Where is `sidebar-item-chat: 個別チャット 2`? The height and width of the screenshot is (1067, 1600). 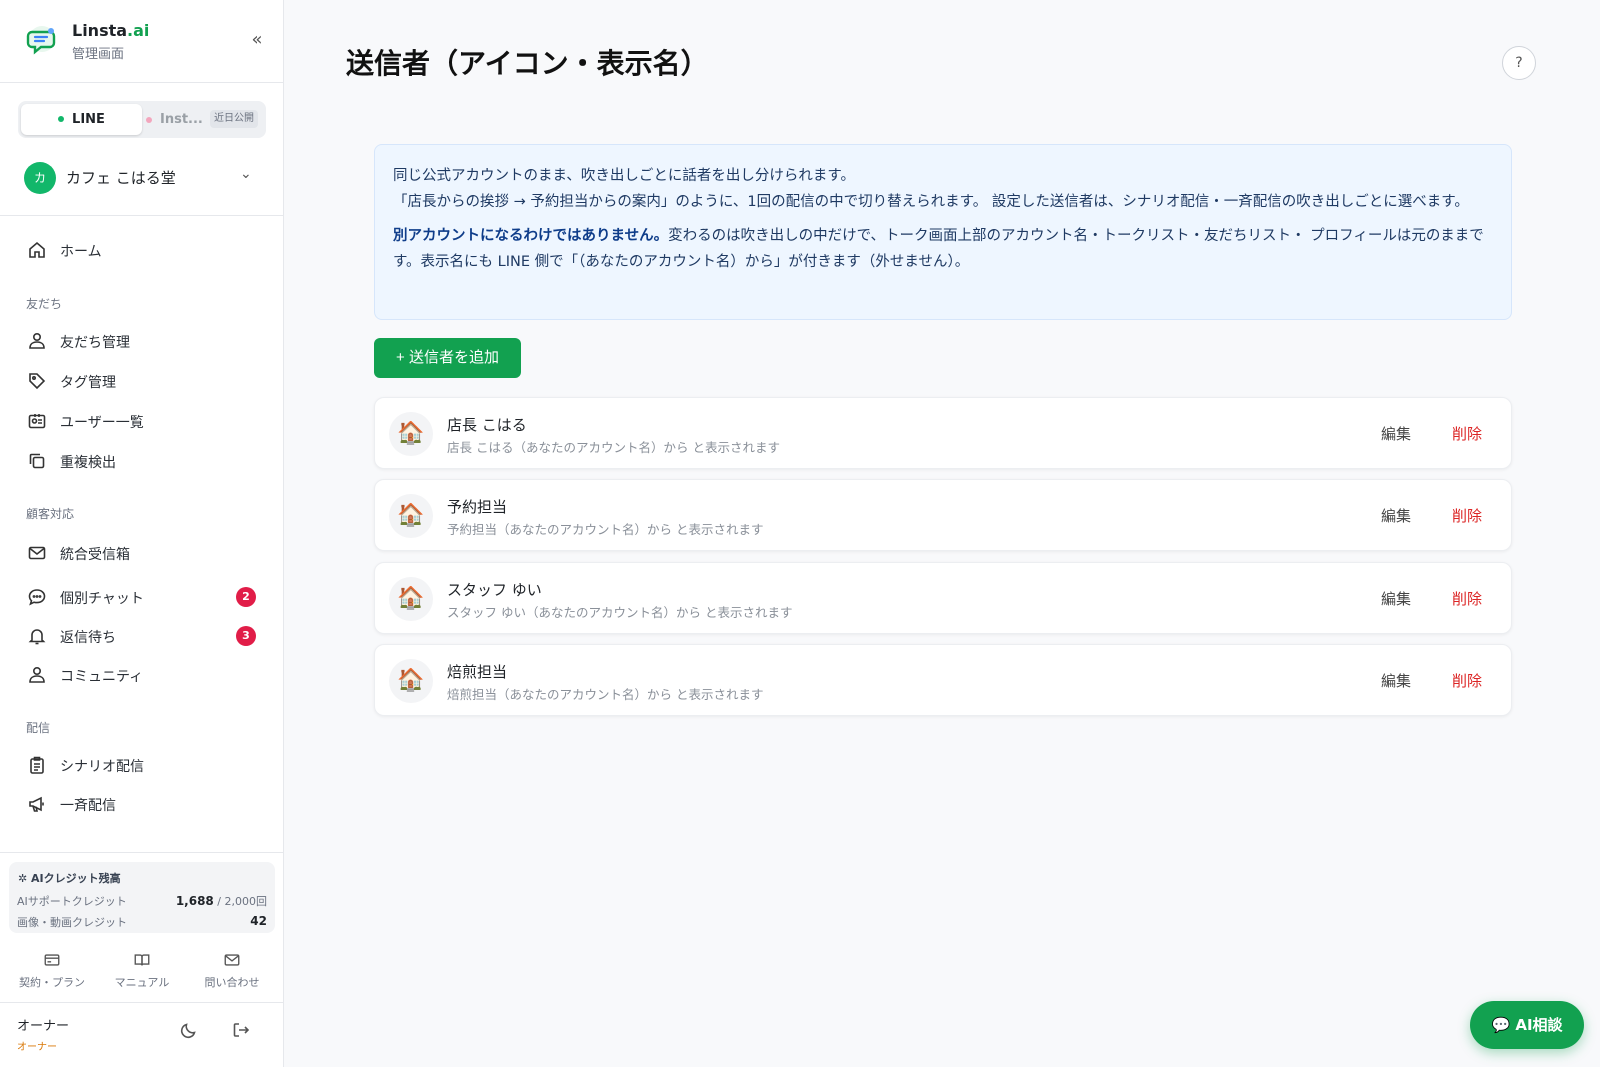
sidebar-item-chat: 個別チャット 2 is located at coordinates (144, 597).